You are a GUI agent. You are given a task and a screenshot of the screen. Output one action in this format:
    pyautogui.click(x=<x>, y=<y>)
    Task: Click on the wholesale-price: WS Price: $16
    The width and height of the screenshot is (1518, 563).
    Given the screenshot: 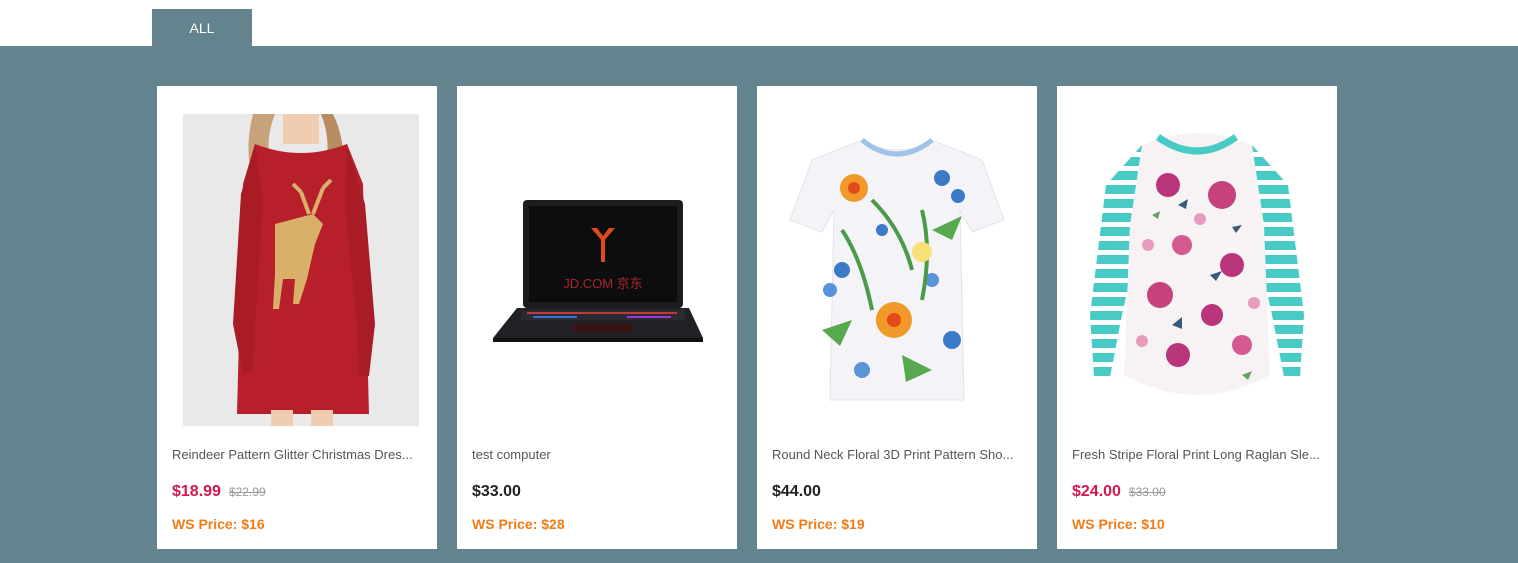 What is the action you would take?
    pyautogui.click(x=218, y=524)
    